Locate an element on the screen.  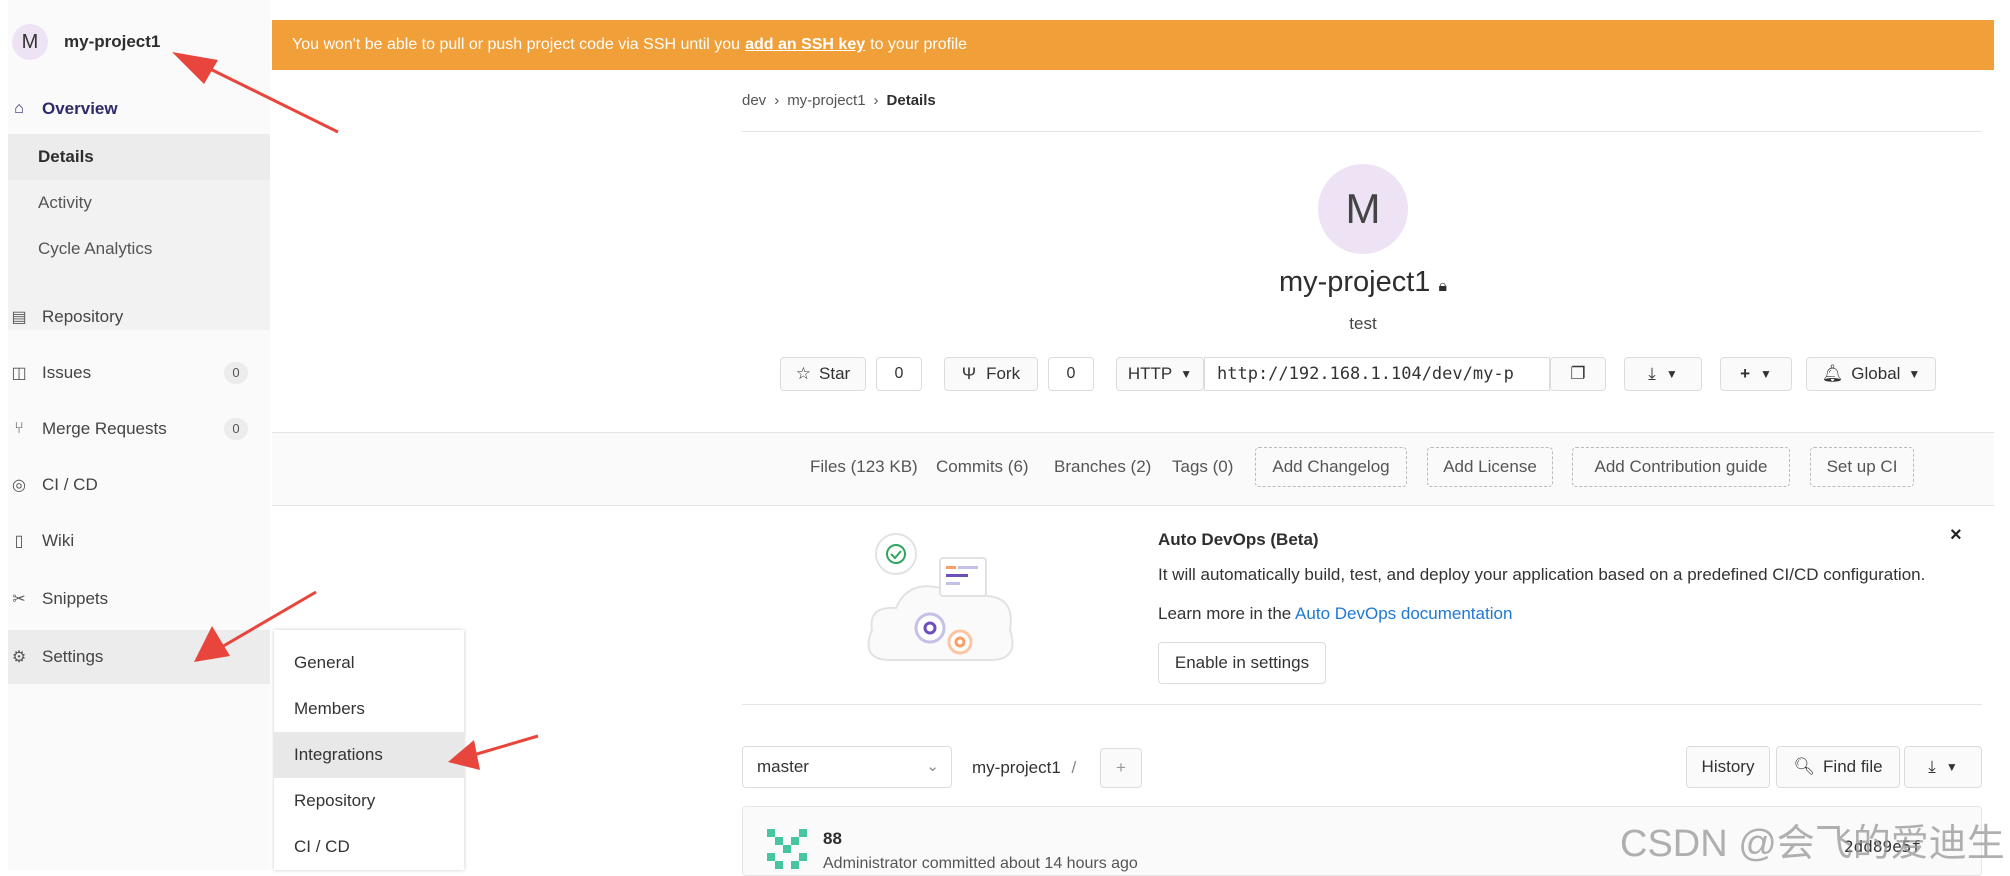
enable-in-settings-button: Enable in settings is located at coordinates (1242, 663).